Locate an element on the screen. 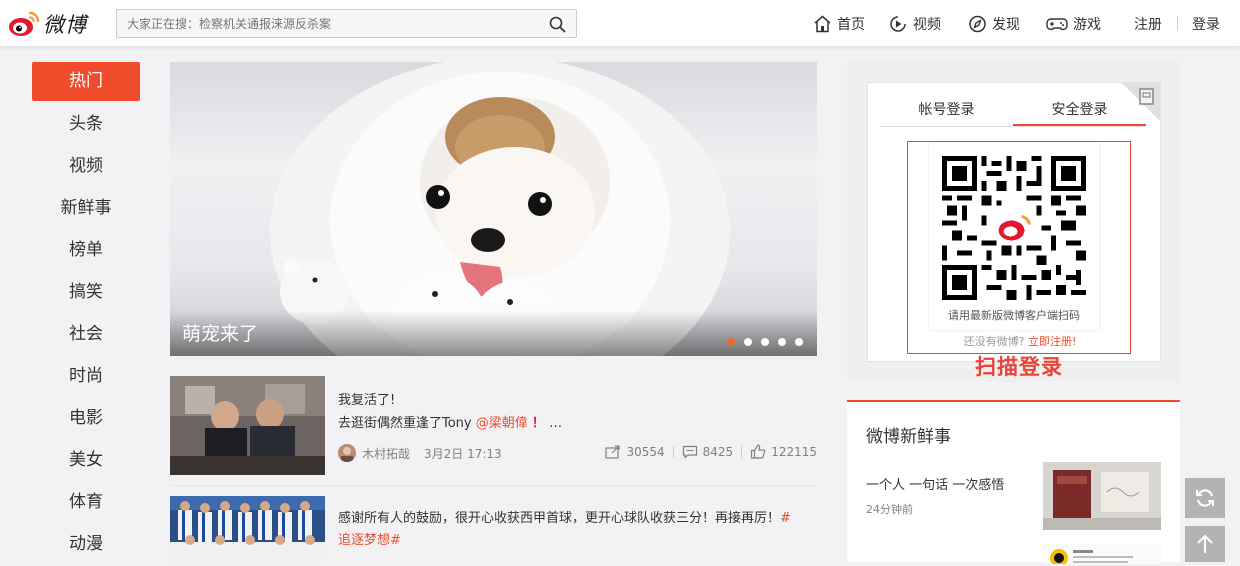  feed-stats: 30554 8425 122115 is located at coordinates (711, 451).